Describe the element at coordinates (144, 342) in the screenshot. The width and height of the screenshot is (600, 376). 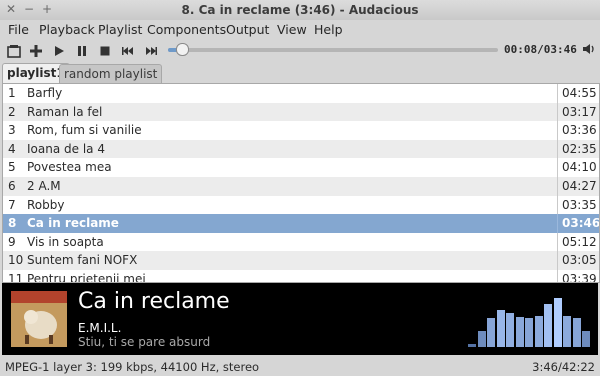
I see `now-playing-album: Stiu, ti se pare absurd` at that location.